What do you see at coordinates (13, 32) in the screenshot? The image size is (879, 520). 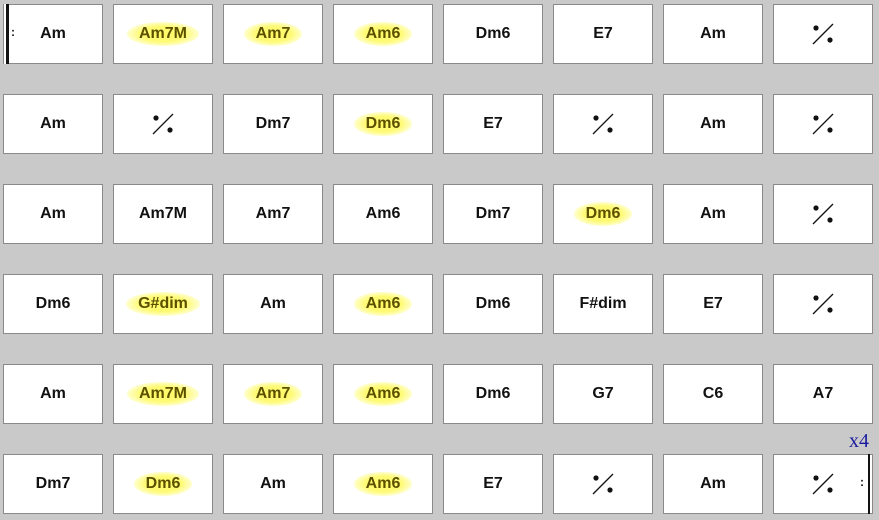 I see `repeat-start-dots: :` at bounding box center [13, 32].